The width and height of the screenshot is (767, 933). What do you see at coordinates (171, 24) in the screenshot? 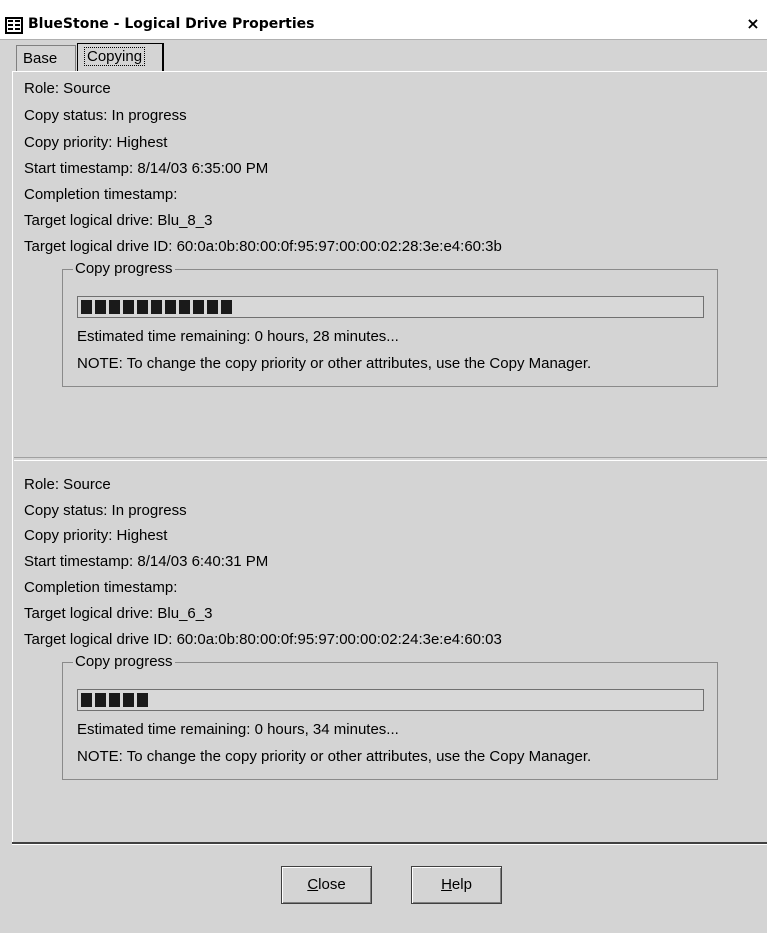
I see `window-title: BlueStone - Logical Drive Properties` at bounding box center [171, 24].